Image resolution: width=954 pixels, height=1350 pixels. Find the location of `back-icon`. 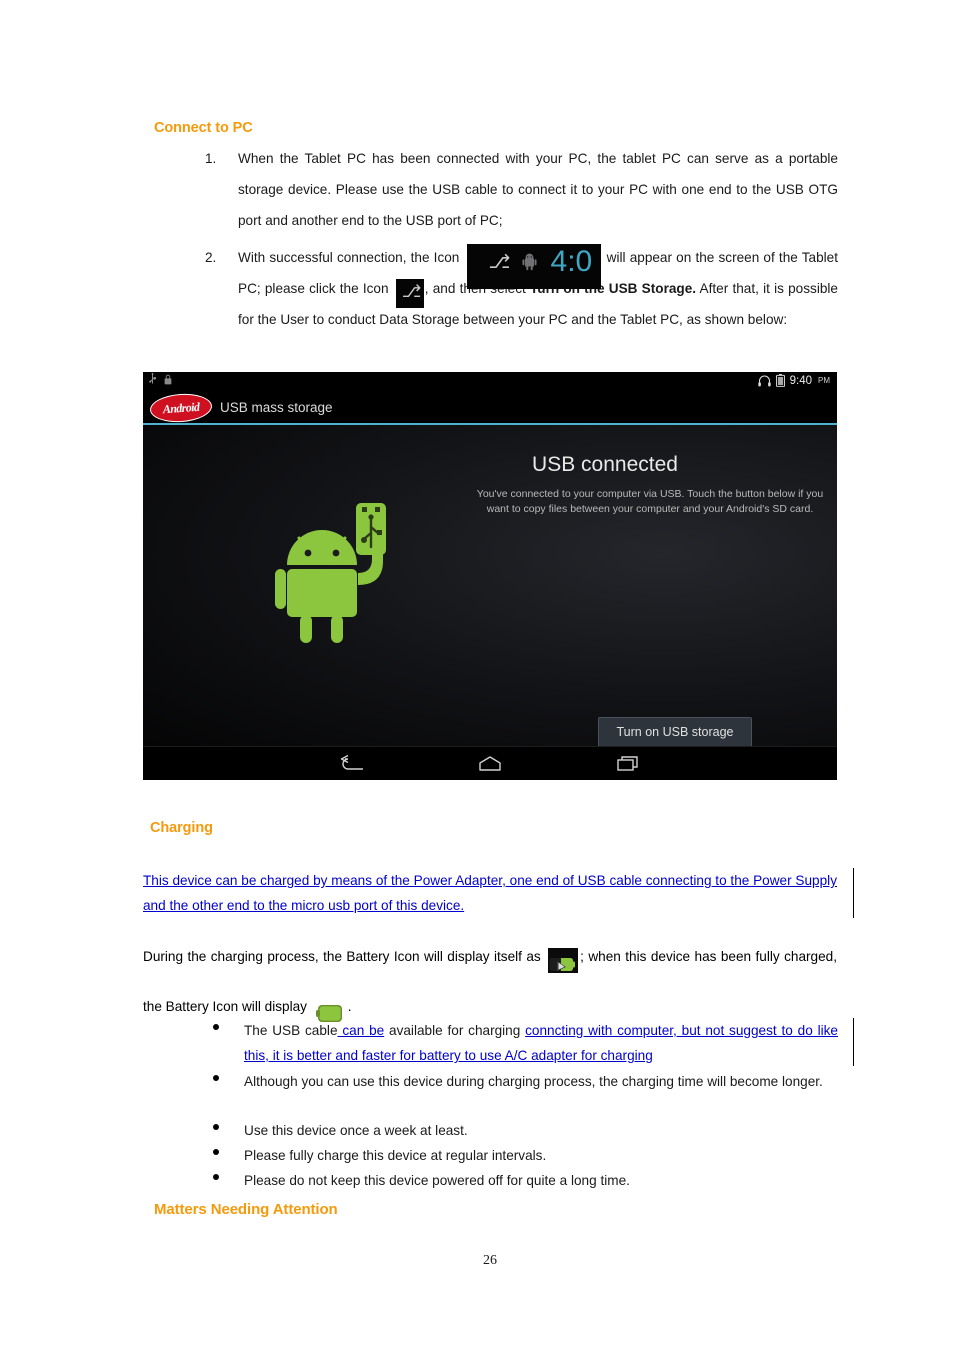

back-icon is located at coordinates (351, 762).